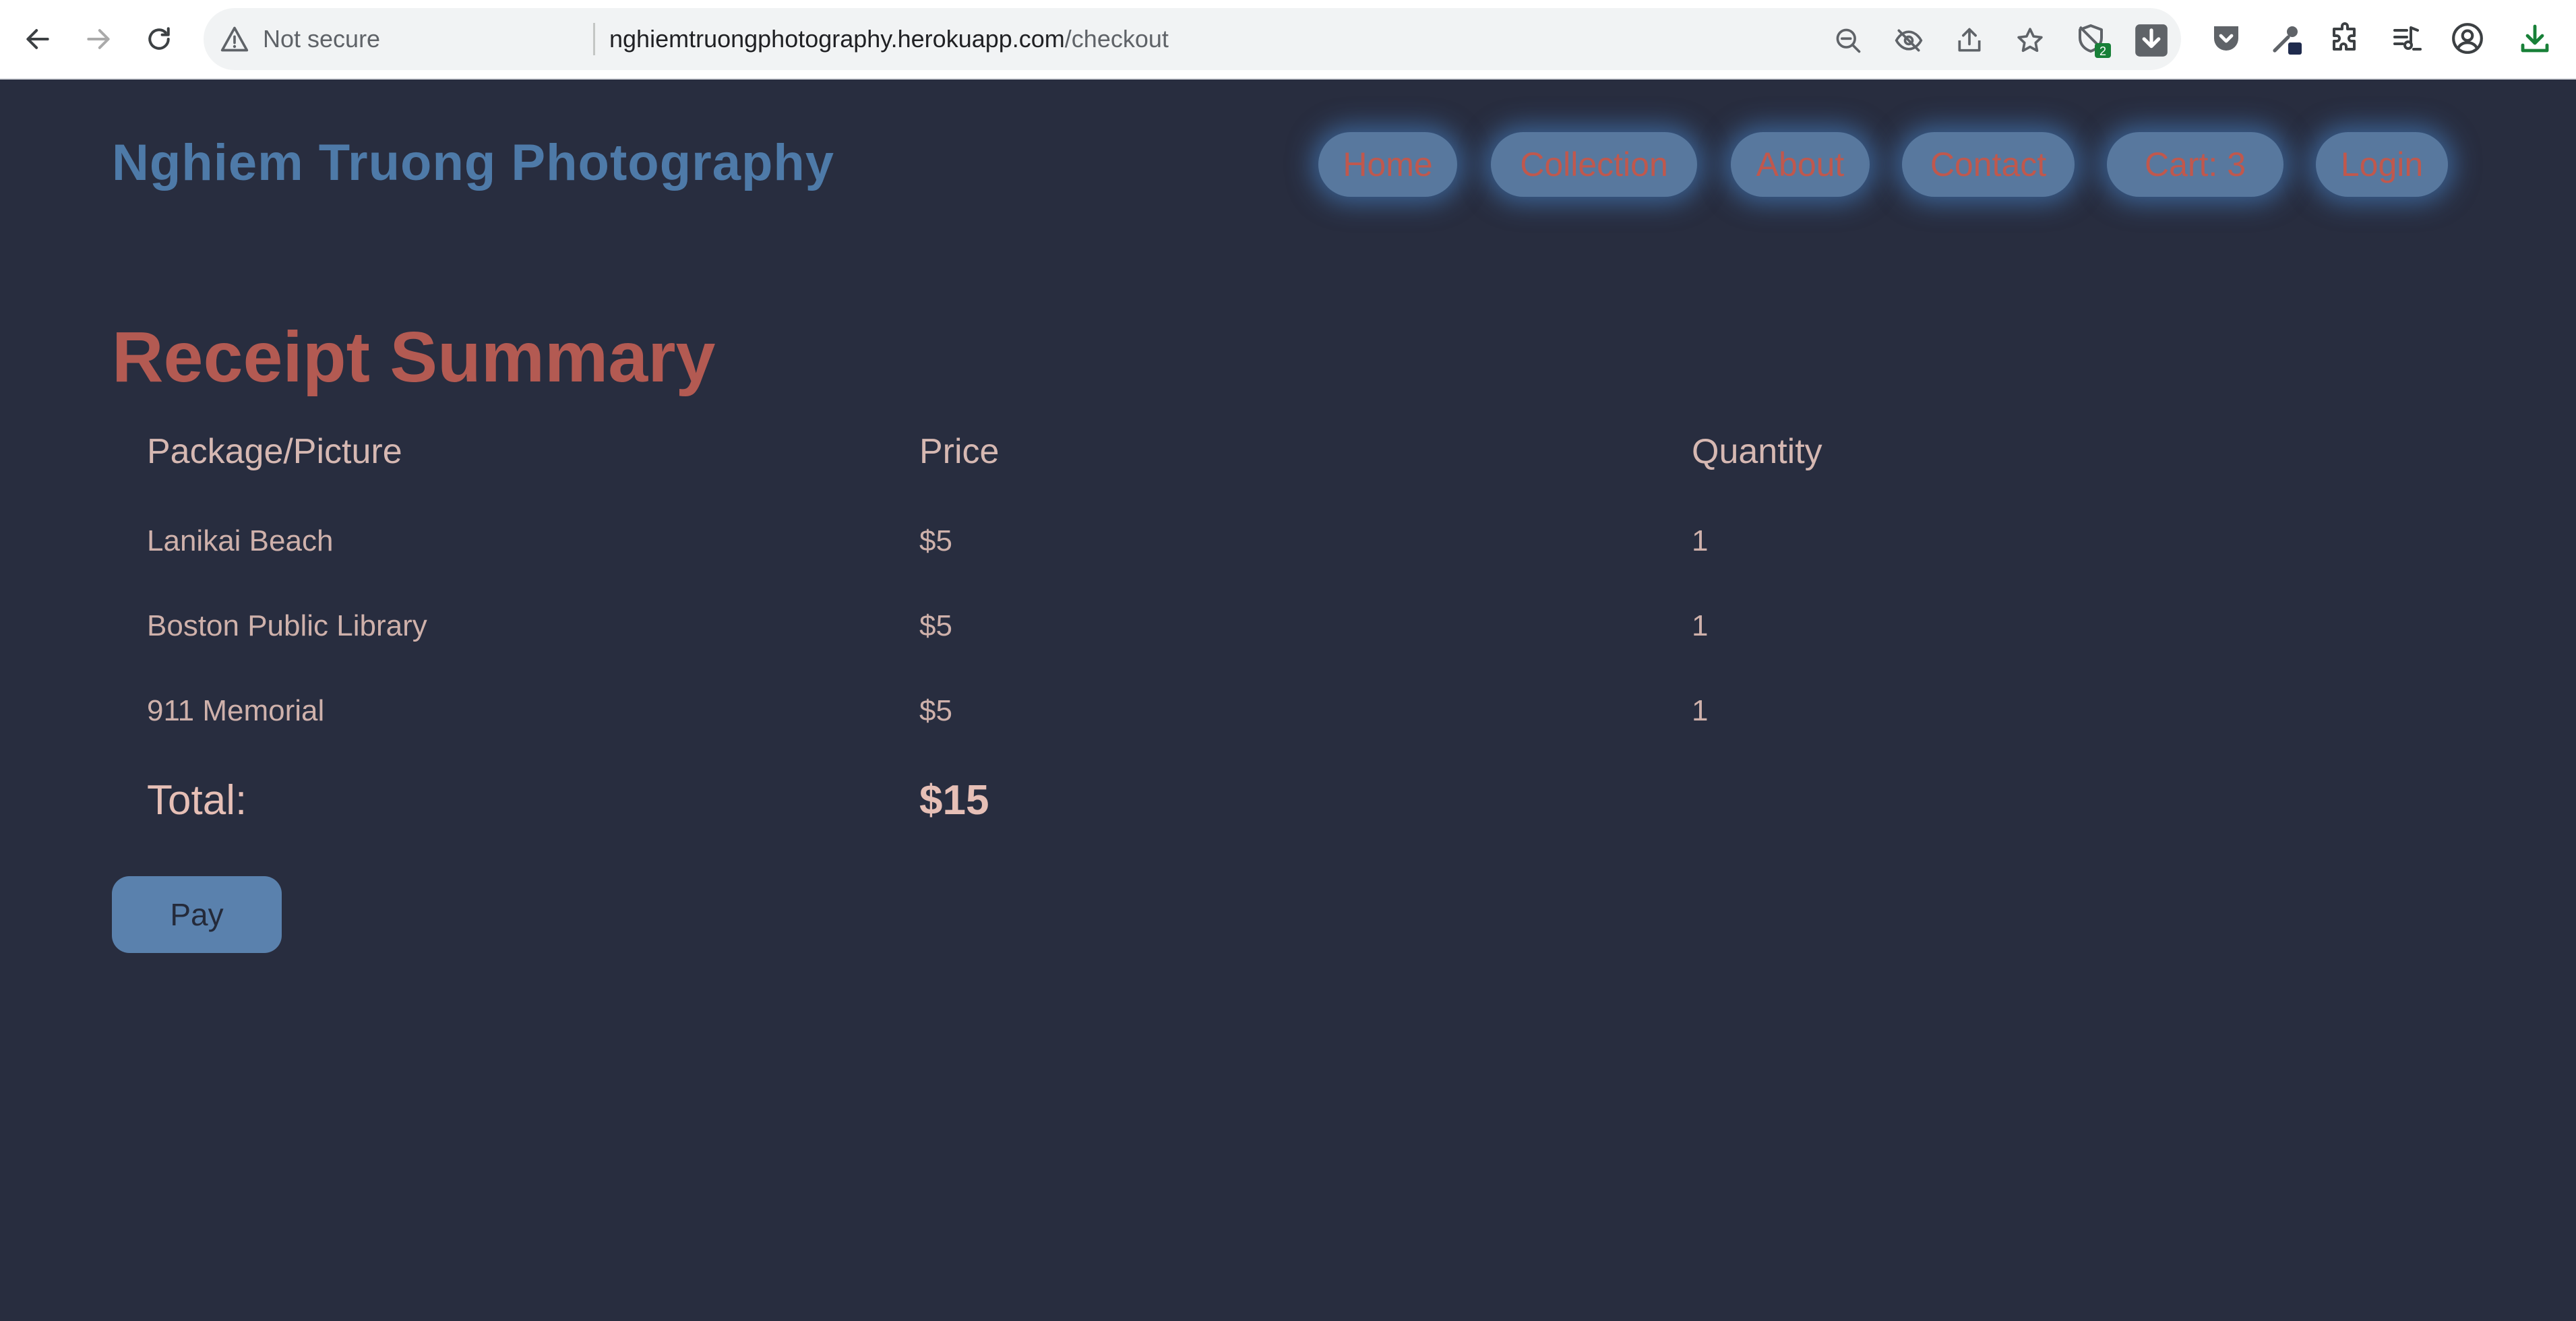 The image size is (2576, 1321). Describe the element at coordinates (594, 39) in the screenshot. I see `address-divider` at that location.